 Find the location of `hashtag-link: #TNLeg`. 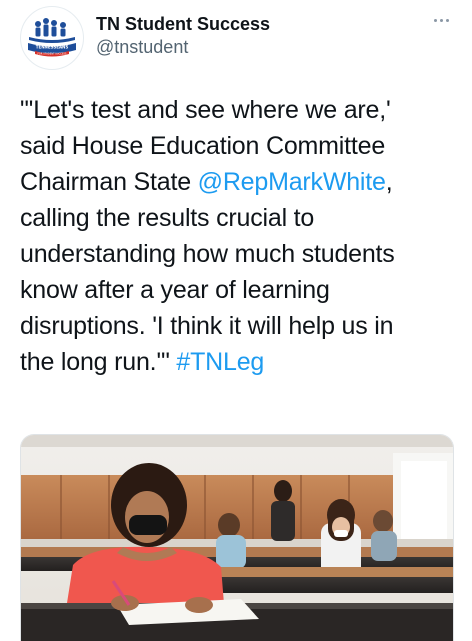

hashtag-link: #TNLeg is located at coordinates (220, 362).